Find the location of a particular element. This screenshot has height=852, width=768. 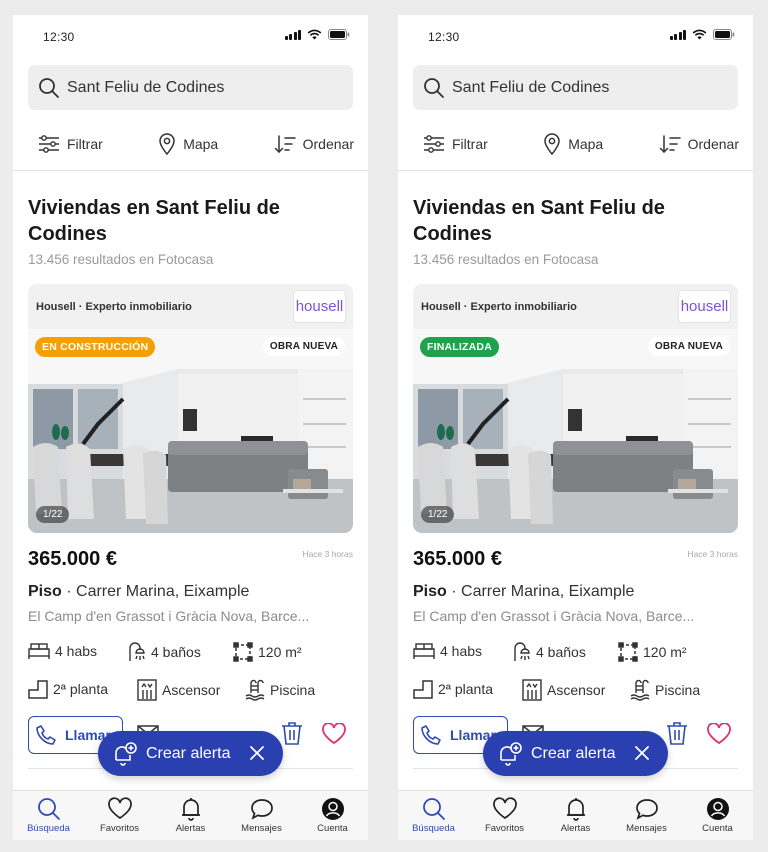

bell-icon is located at coordinates (190, 809).